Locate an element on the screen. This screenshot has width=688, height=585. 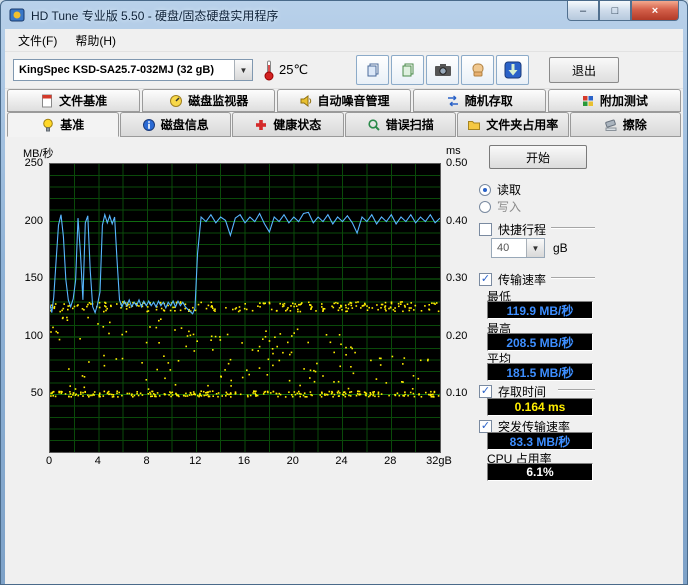
transfer-rate-checkbox: ✓ is located at coordinates (485, 279).